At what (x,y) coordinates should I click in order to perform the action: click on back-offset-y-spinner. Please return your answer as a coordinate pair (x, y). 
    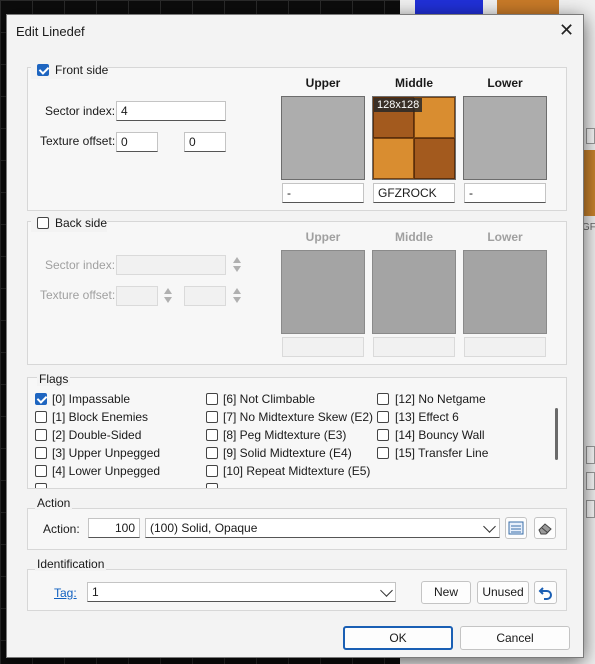
    Looking at the image, I should click on (237, 296).